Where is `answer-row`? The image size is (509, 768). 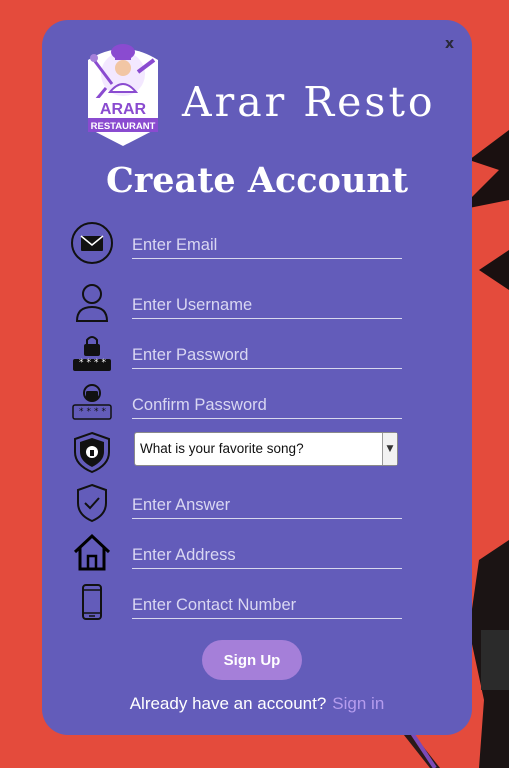 answer-row is located at coordinates (236, 503).